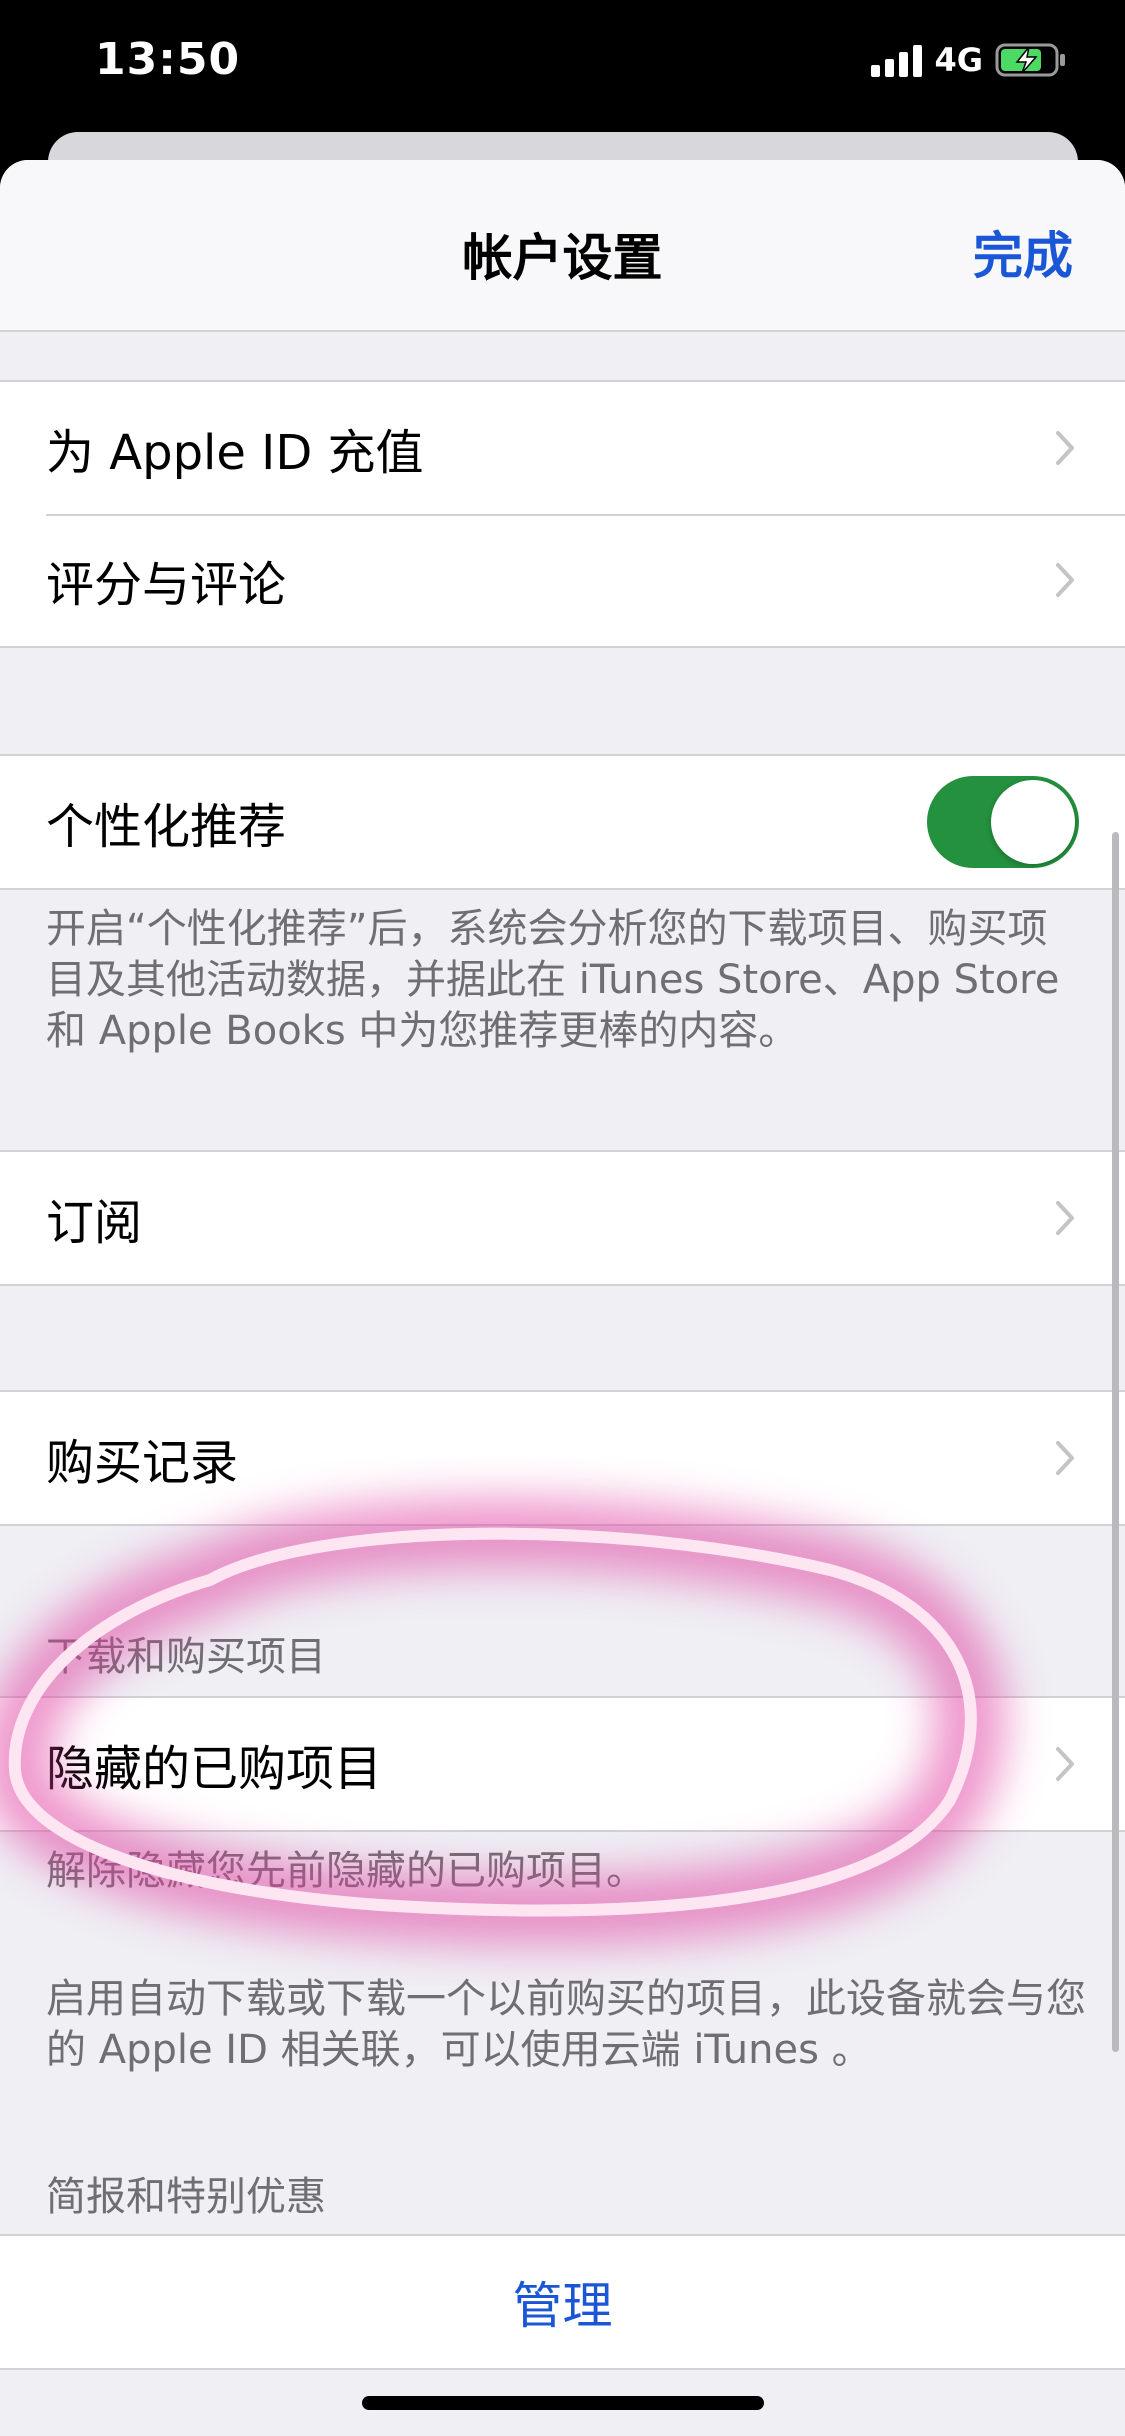  What do you see at coordinates (214, 1769) in the screenshot?
I see `hidden-purchases-label: 隐藏的已购项目` at bounding box center [214, 1769].